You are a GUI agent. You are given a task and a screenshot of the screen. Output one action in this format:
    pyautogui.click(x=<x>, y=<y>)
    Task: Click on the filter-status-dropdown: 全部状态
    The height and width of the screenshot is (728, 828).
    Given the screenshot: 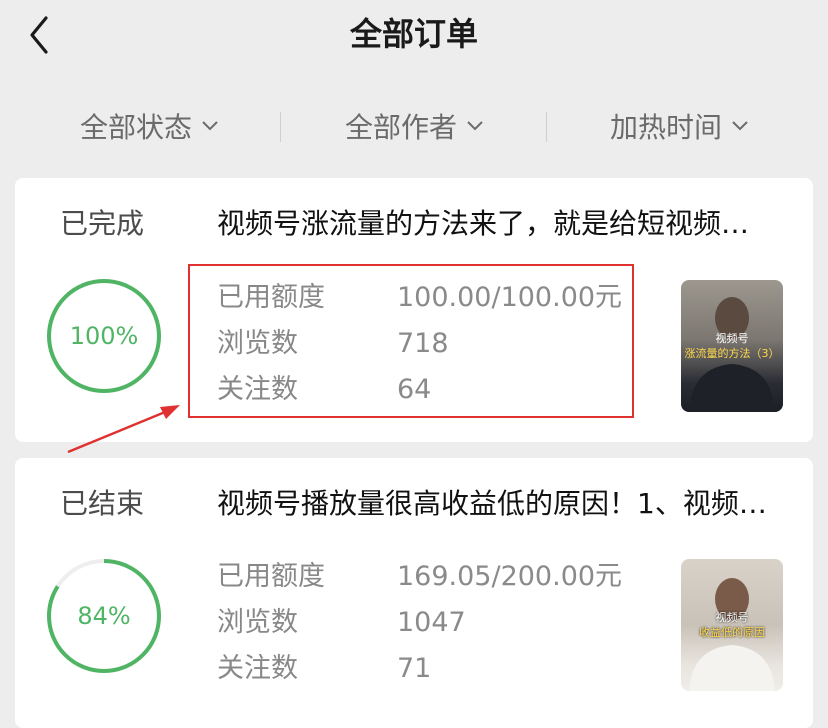 What is the action you would take?
    pyautogui.click(x=150, y=126)
    